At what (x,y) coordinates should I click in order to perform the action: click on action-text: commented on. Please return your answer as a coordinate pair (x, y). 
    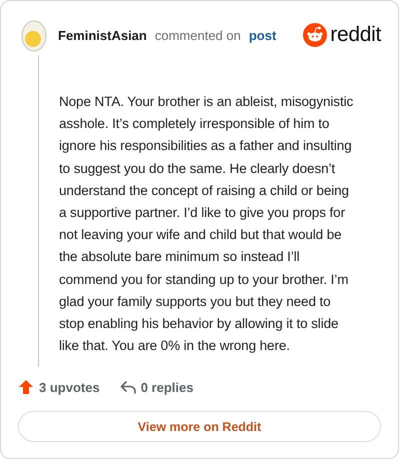
    Looking at the image, I should click on (197, 35).